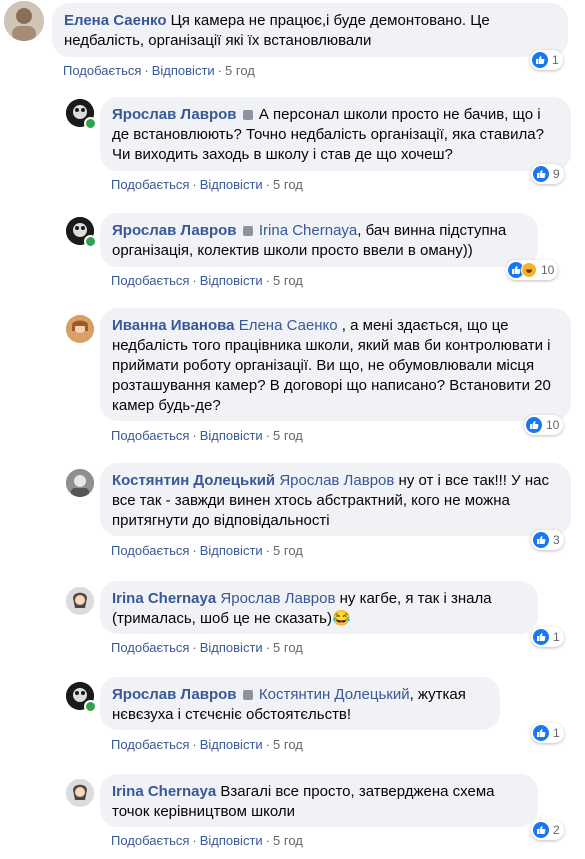 The image size is (585, 859). I want to click on reaction-summary: 9, so click(547, 174).